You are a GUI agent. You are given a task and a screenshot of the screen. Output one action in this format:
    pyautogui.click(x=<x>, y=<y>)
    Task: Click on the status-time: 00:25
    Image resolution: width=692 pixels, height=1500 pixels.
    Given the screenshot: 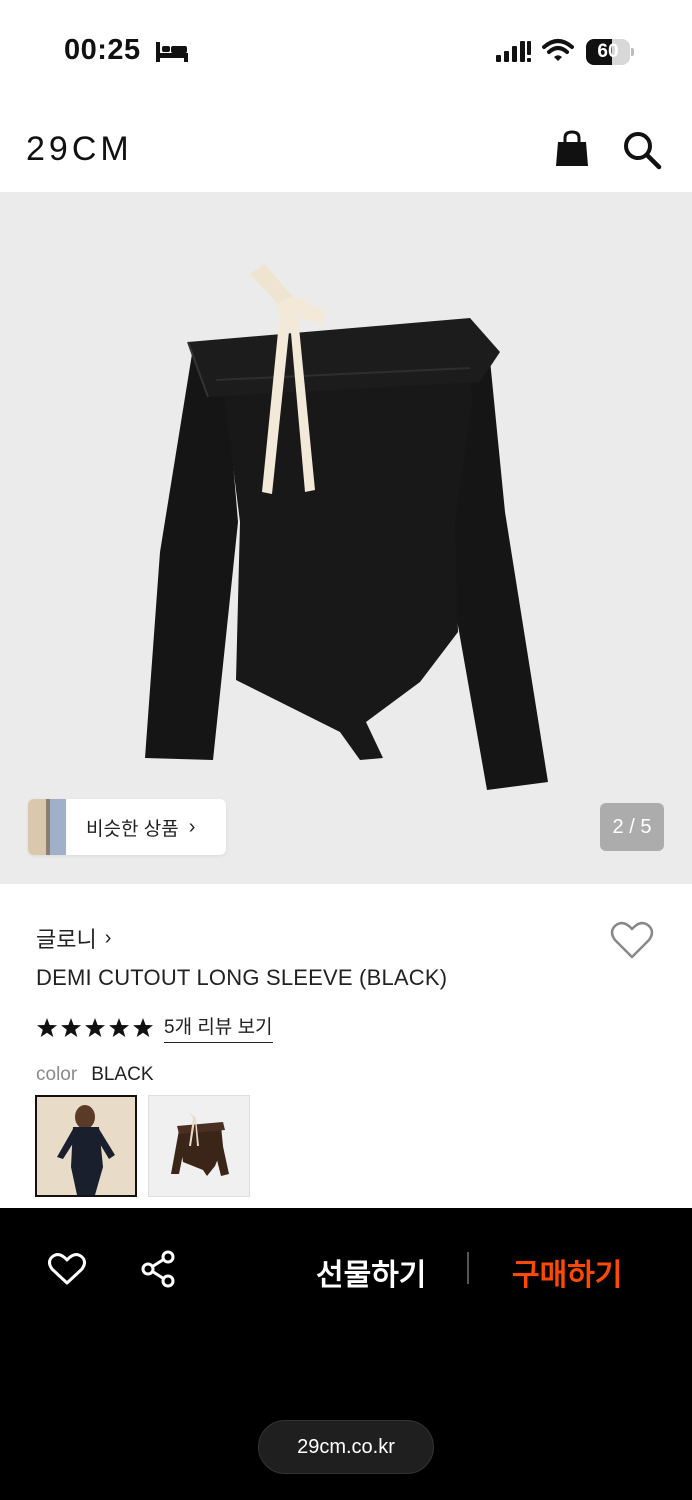 What is the action you would take?
    pyautogui.click(x=102, y=50)
    